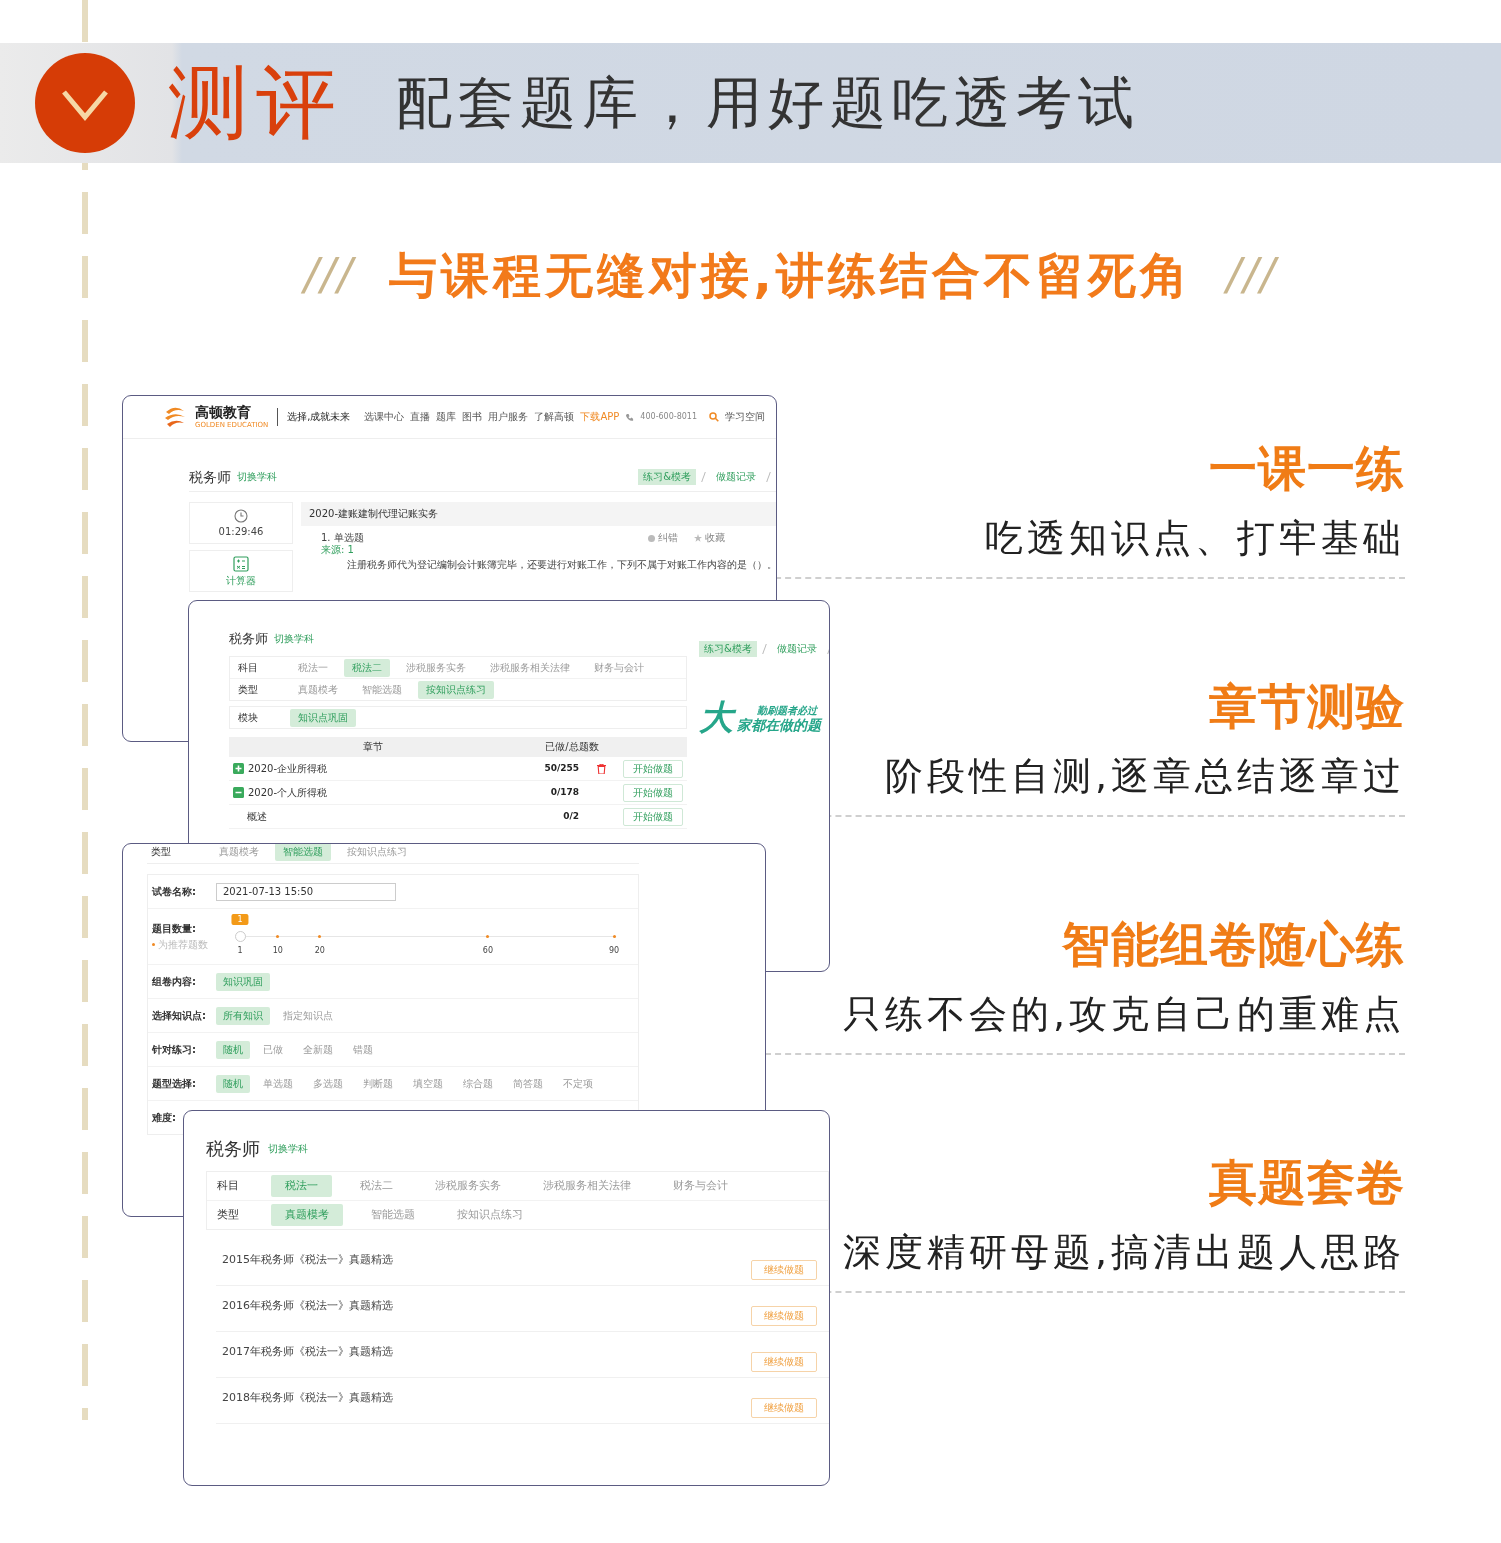  I want to click on chapter-name: 概述, so click(257, 816).